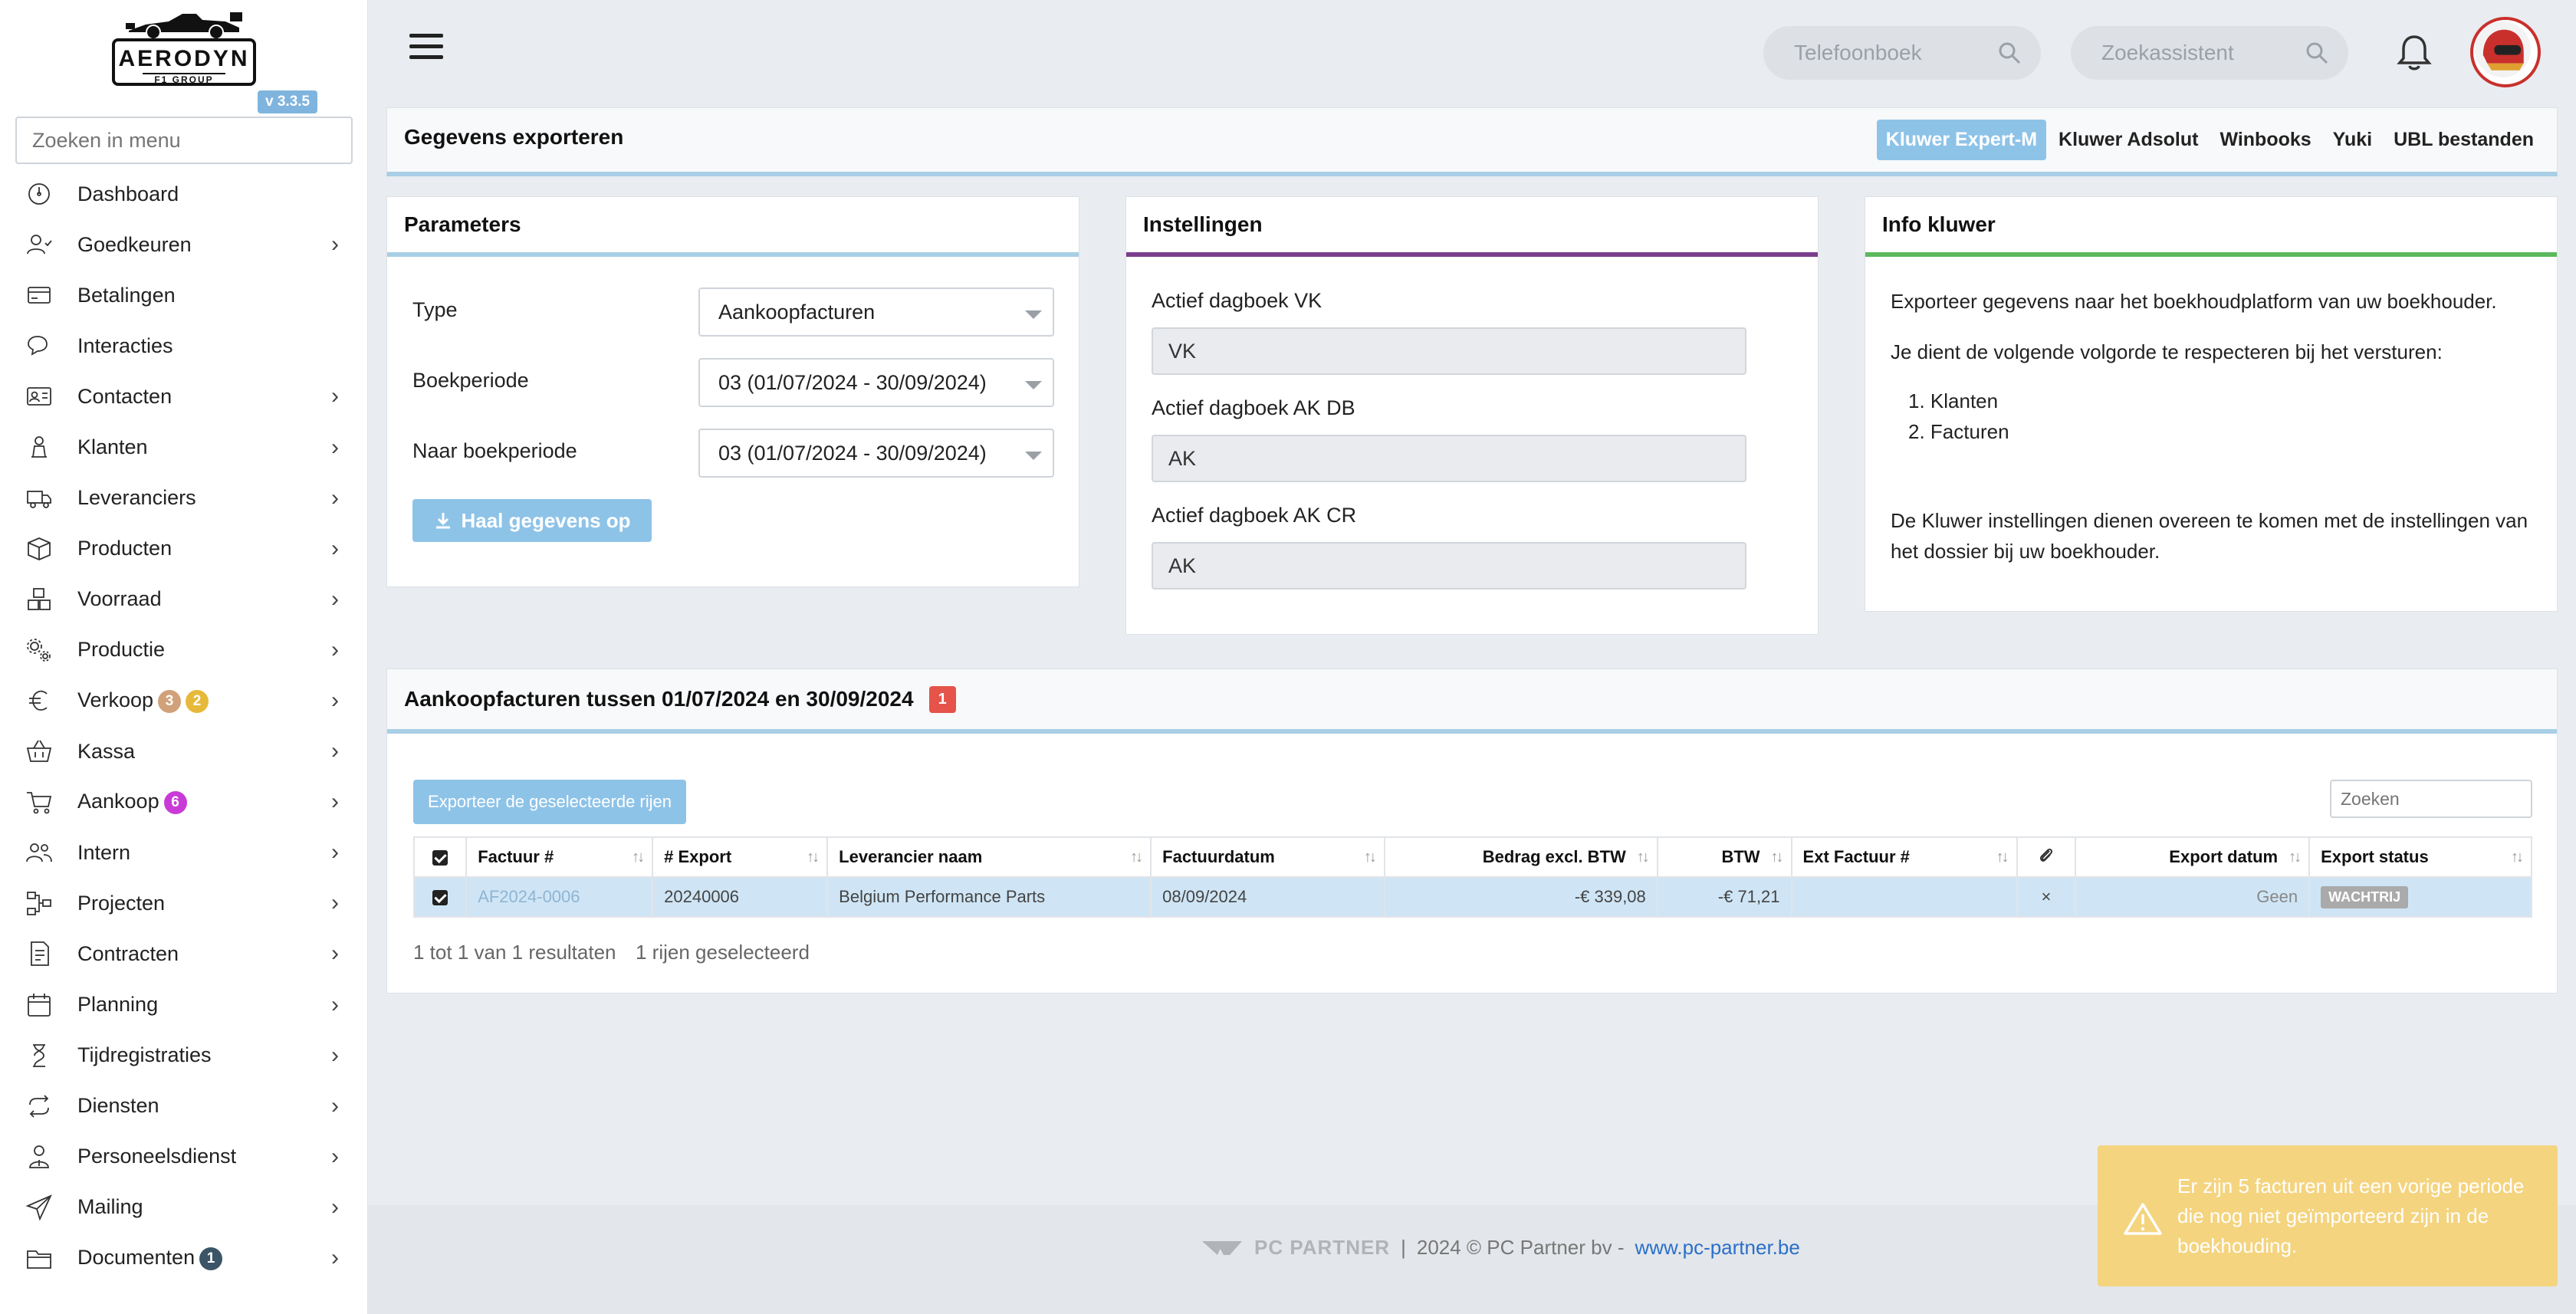 The height and width of the screenshot is (1314, 2576). I want to click on tab-winbooks: Winbooks, so click(2265, 140).